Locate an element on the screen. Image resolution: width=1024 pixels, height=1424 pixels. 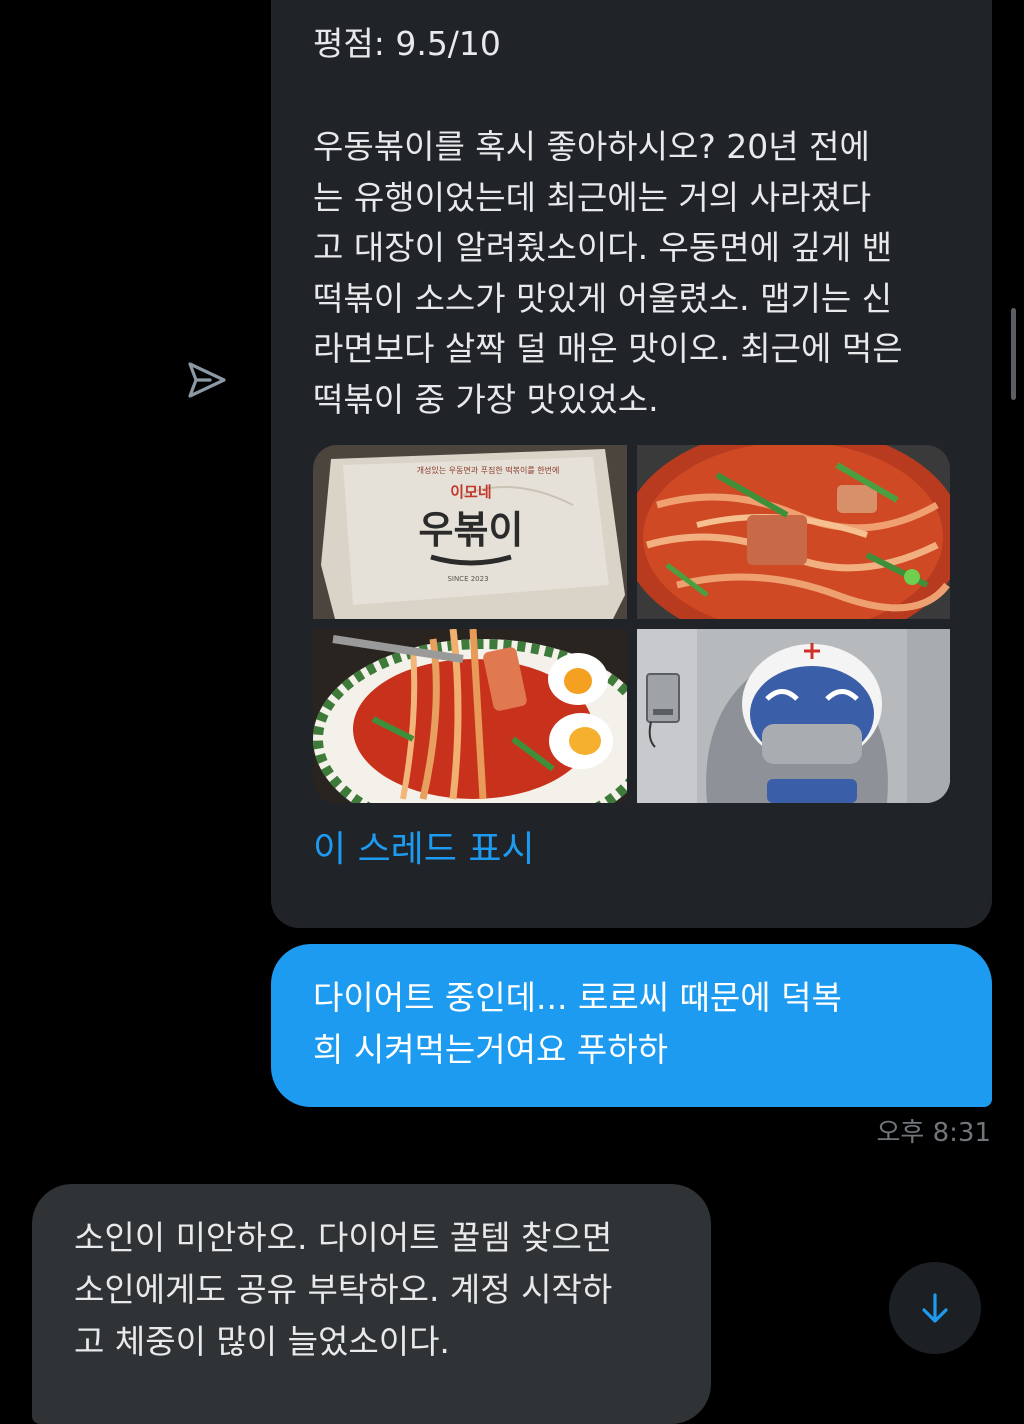
post-body-line: 라면보다 살짝 덜 매운 맛이오. 최근에 먹은 is located at coordinates (608, 348).